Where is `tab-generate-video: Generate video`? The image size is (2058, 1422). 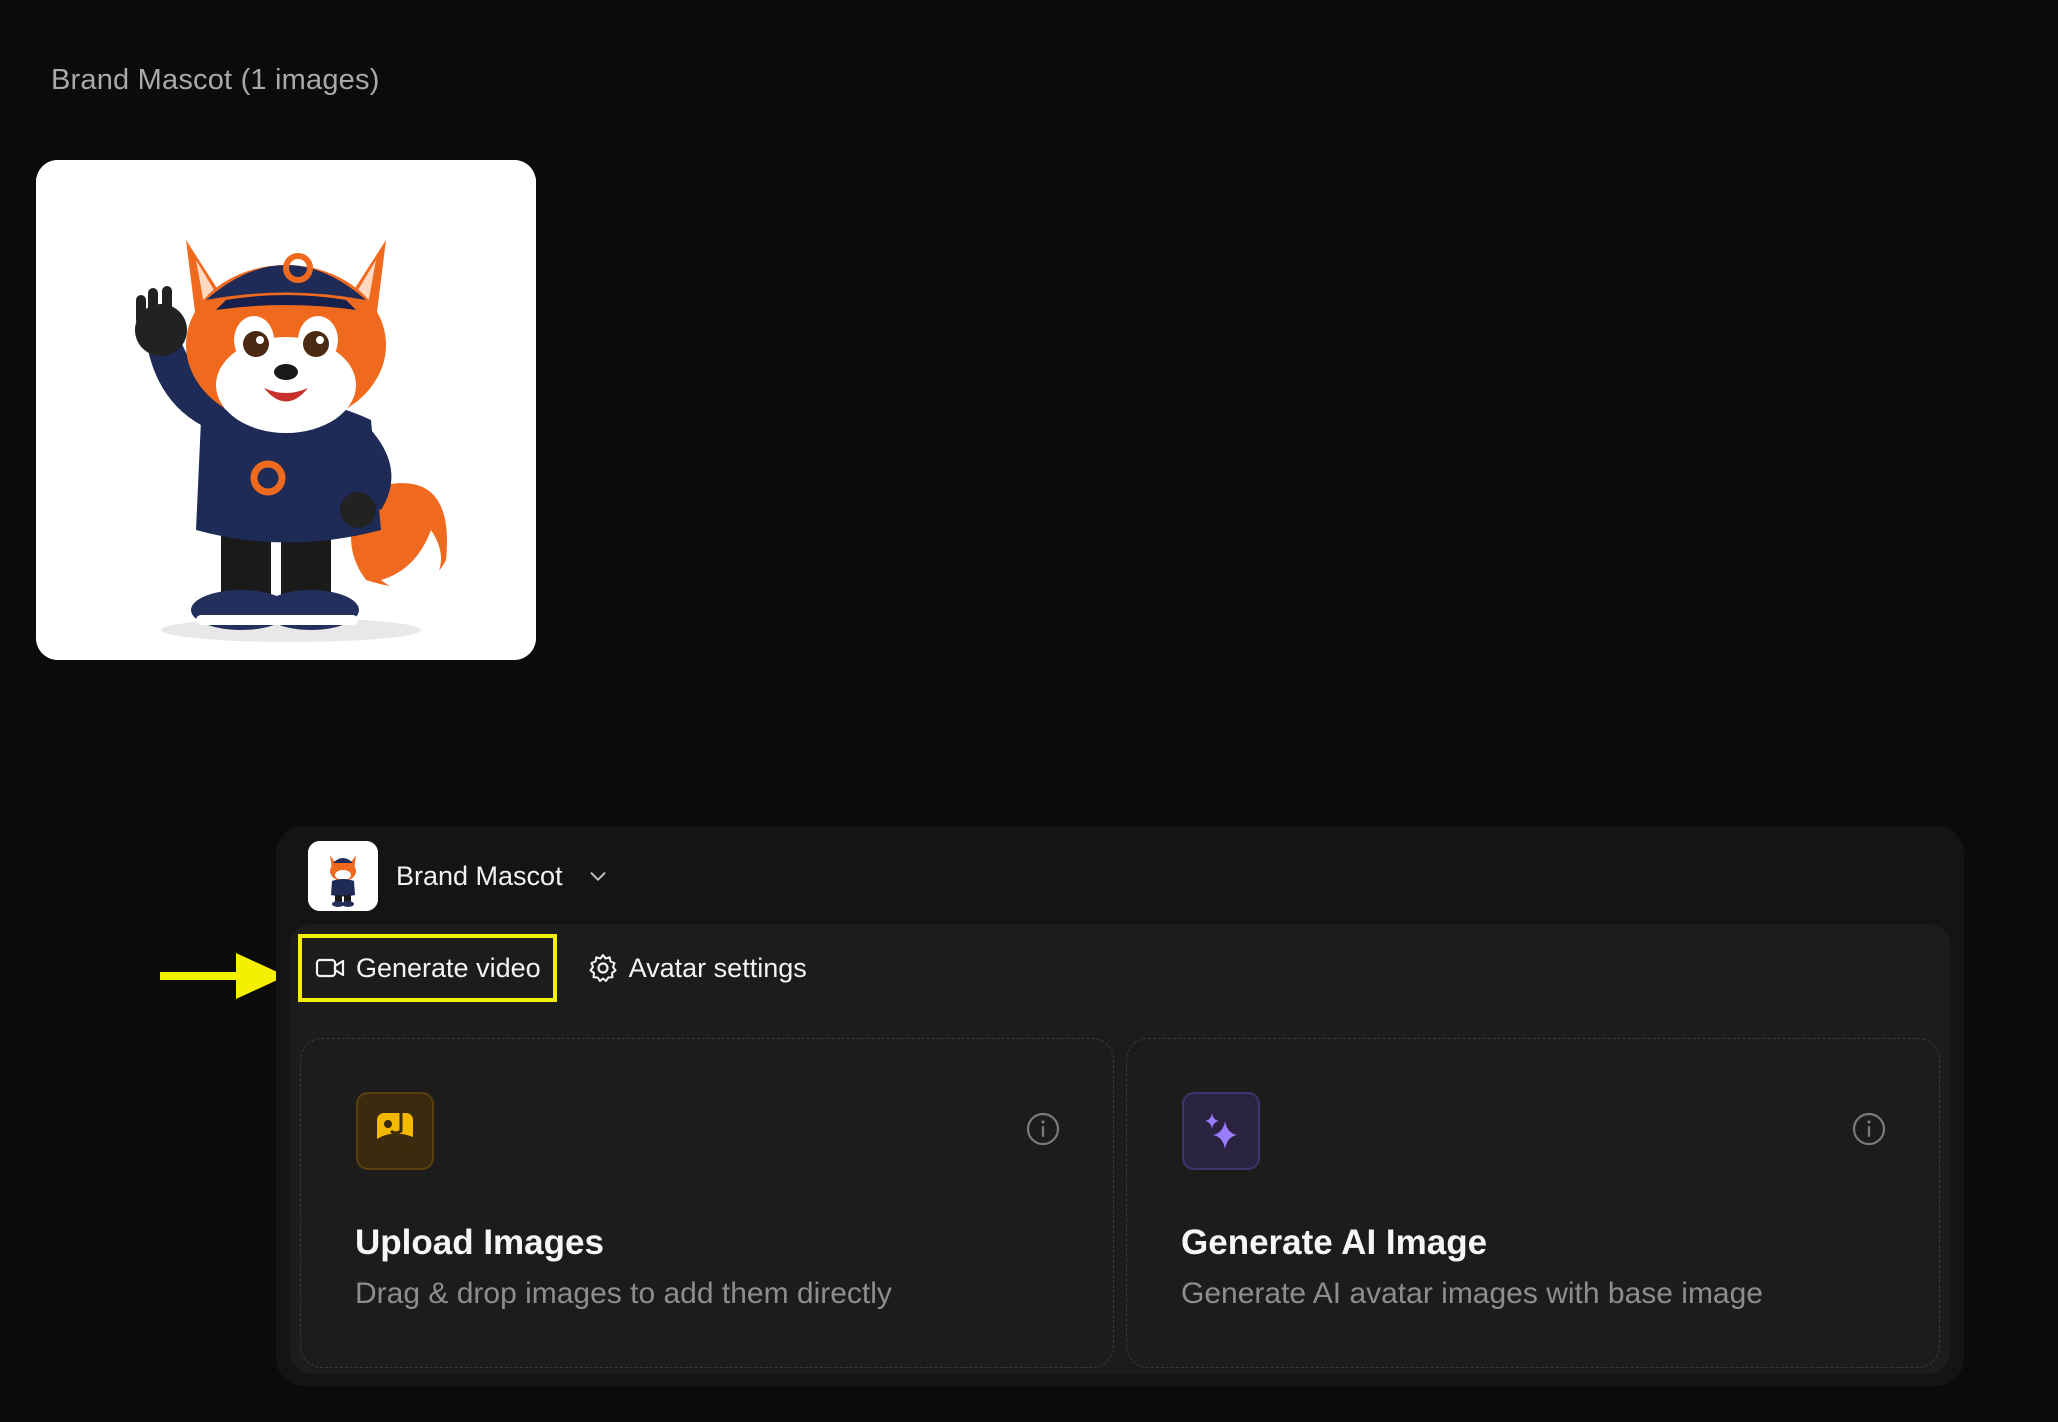 tab-generate-video: Generate video is located at coordinates (427, 968).